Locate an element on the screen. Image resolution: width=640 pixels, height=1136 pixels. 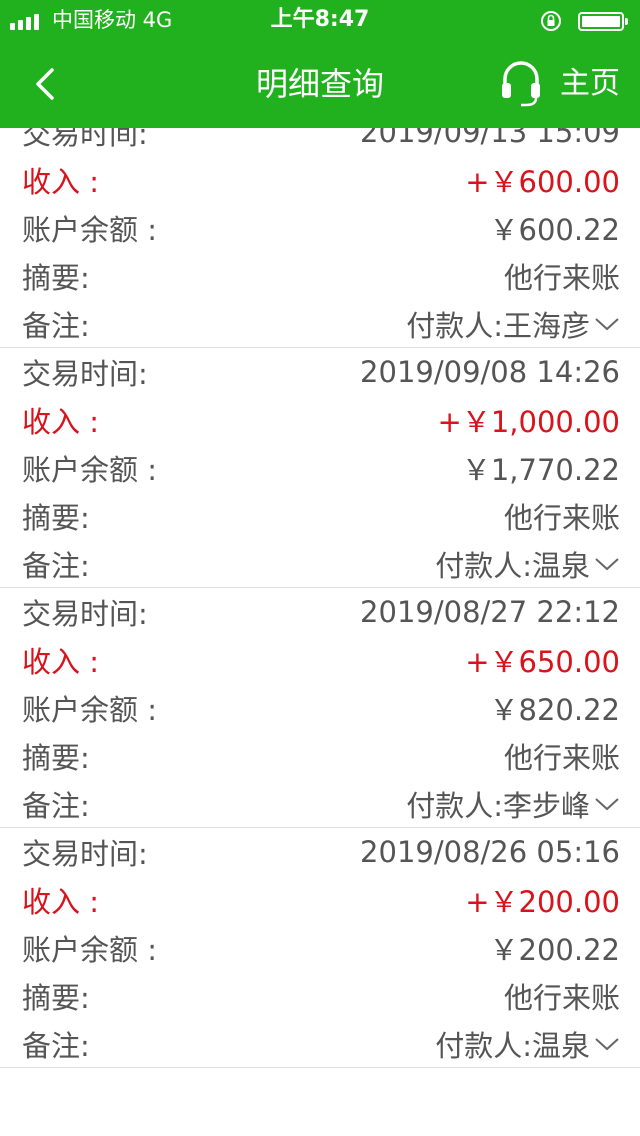
transaction-time-value: 2019/09/08 14:26 is located at coordinates (490, 372).